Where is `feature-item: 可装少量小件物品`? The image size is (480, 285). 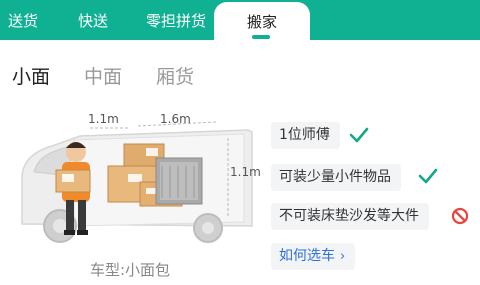
feature-item: 可装少量小件物品 is located at coordinates (336, 177).